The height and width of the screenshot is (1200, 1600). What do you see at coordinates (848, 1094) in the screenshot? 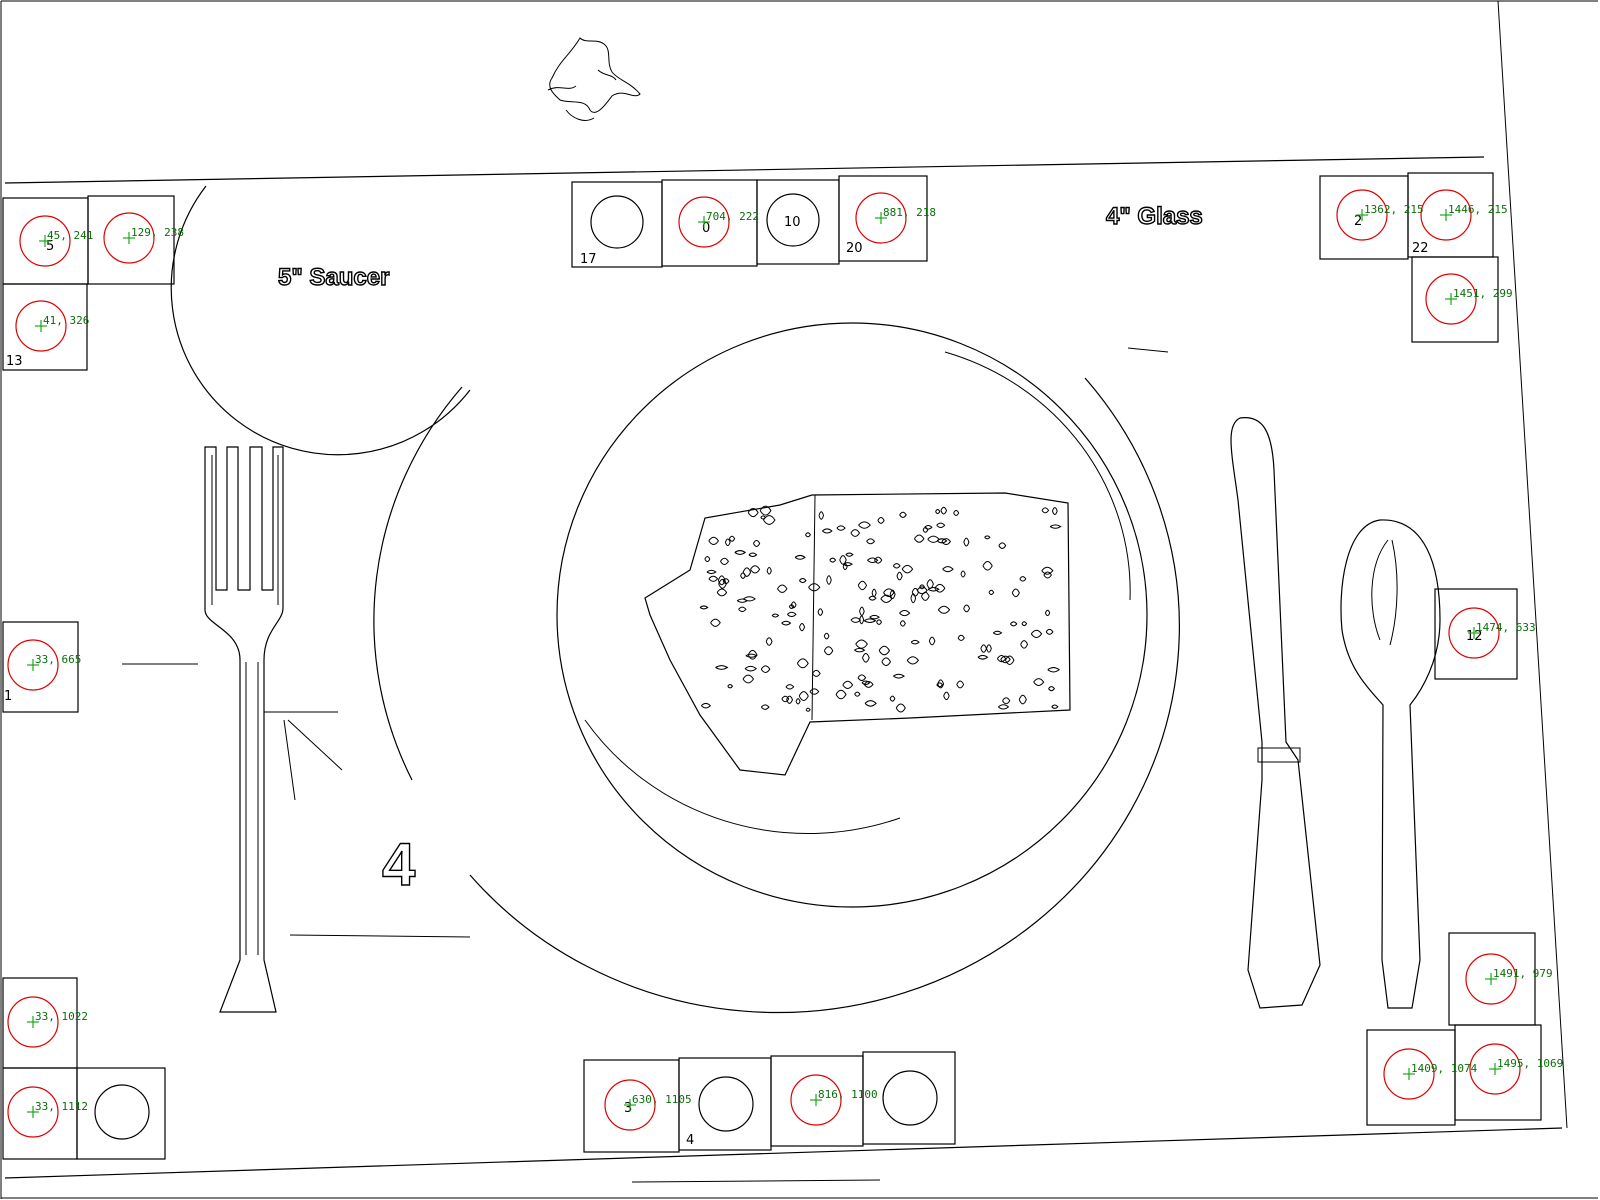
I see `marker-coord-label: 816, 1100` at bounding box center [848, 1094].